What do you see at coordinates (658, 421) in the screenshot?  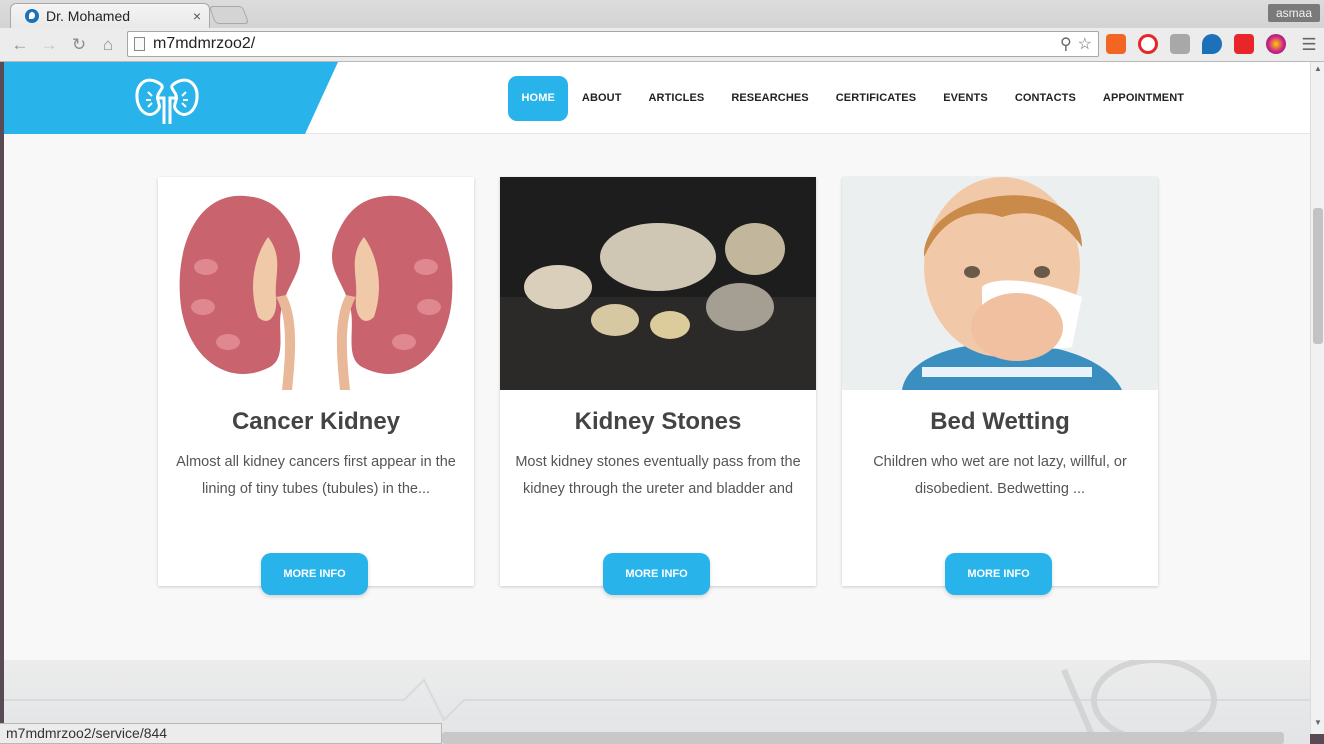 I see `card-title: Kidney Stones` at bounding box center [658, 421].